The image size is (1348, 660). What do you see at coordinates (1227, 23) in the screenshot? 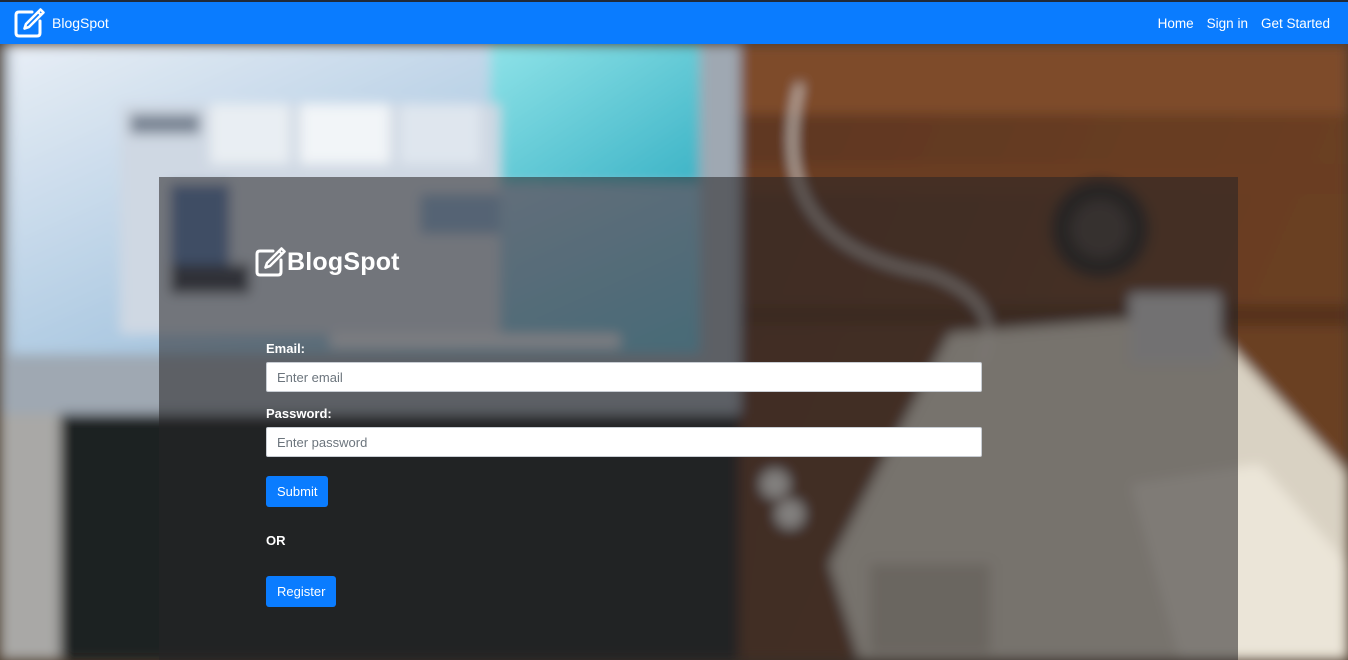
I see `nav-link-sign-in: Sign in` at bounding box center [1227, 23].